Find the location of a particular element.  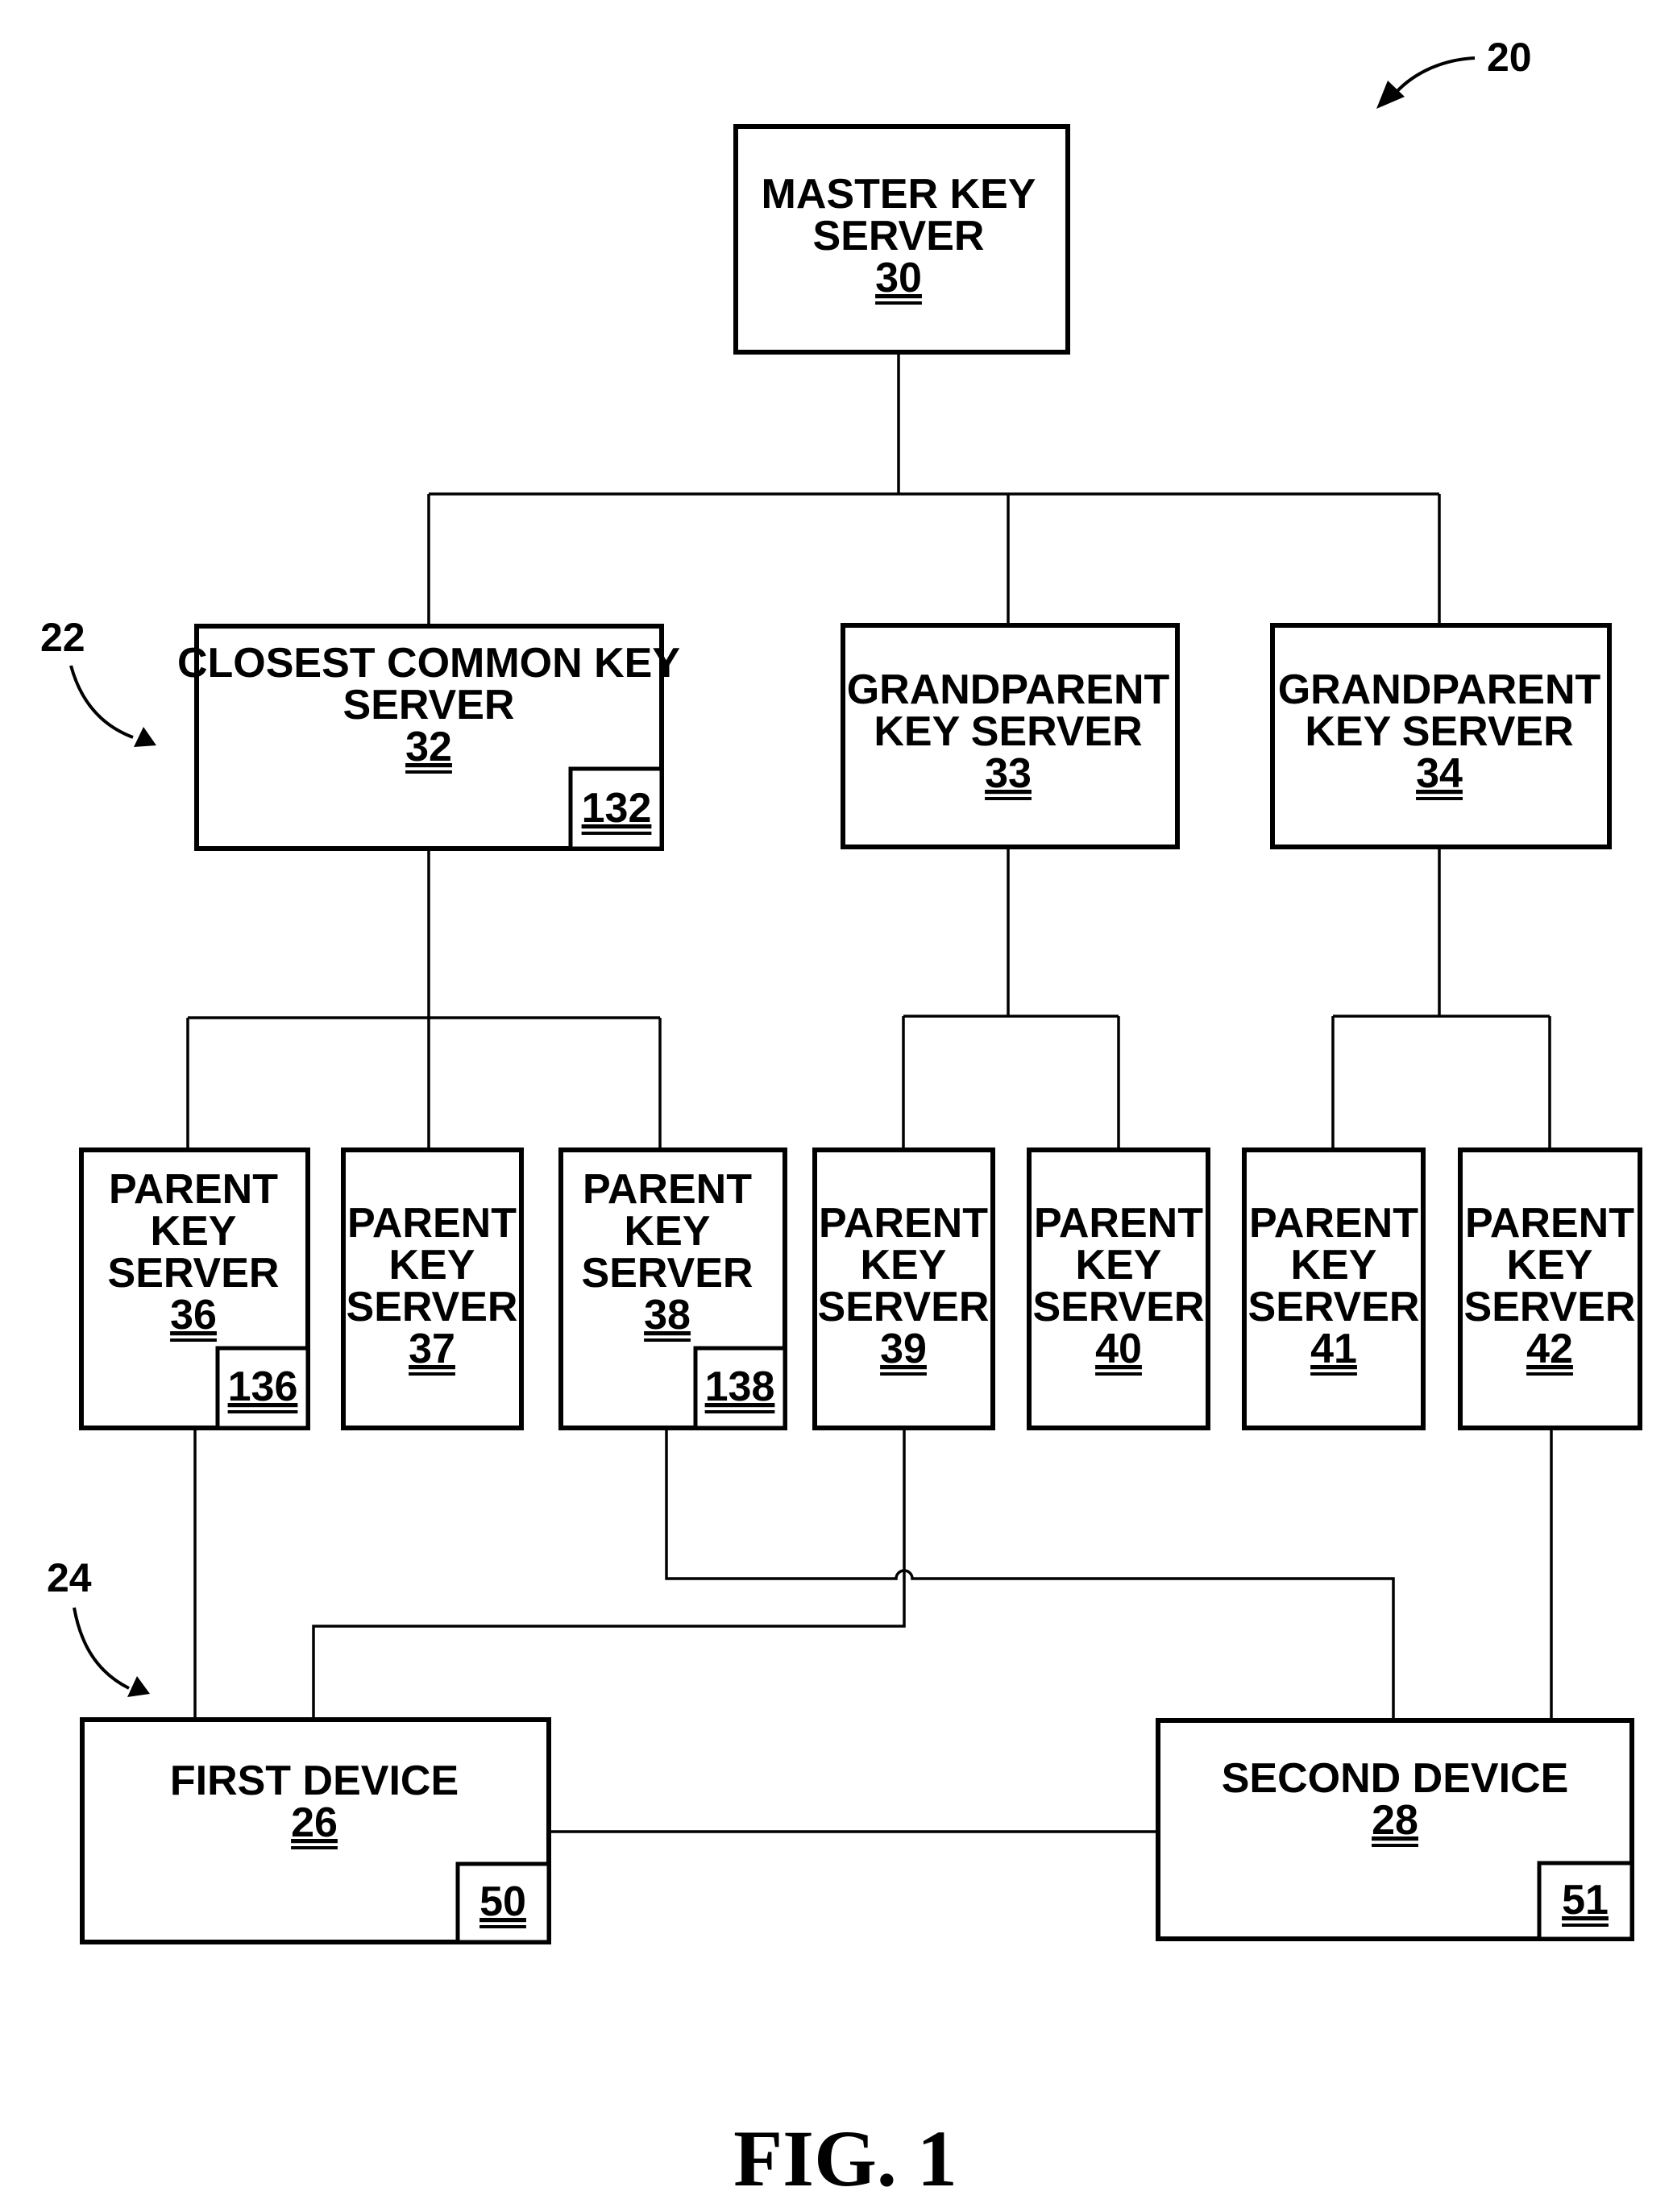

ref-22-label: 22 is located at coordinates (62, 637).